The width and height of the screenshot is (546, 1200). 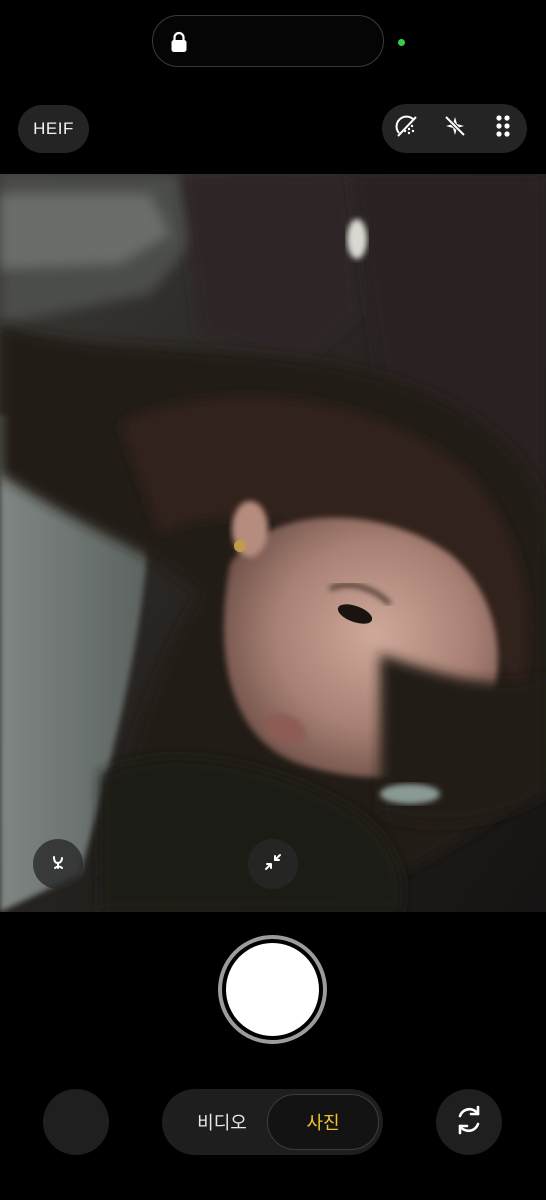 I want to click on more-options-button, so click(x=503, y=128).